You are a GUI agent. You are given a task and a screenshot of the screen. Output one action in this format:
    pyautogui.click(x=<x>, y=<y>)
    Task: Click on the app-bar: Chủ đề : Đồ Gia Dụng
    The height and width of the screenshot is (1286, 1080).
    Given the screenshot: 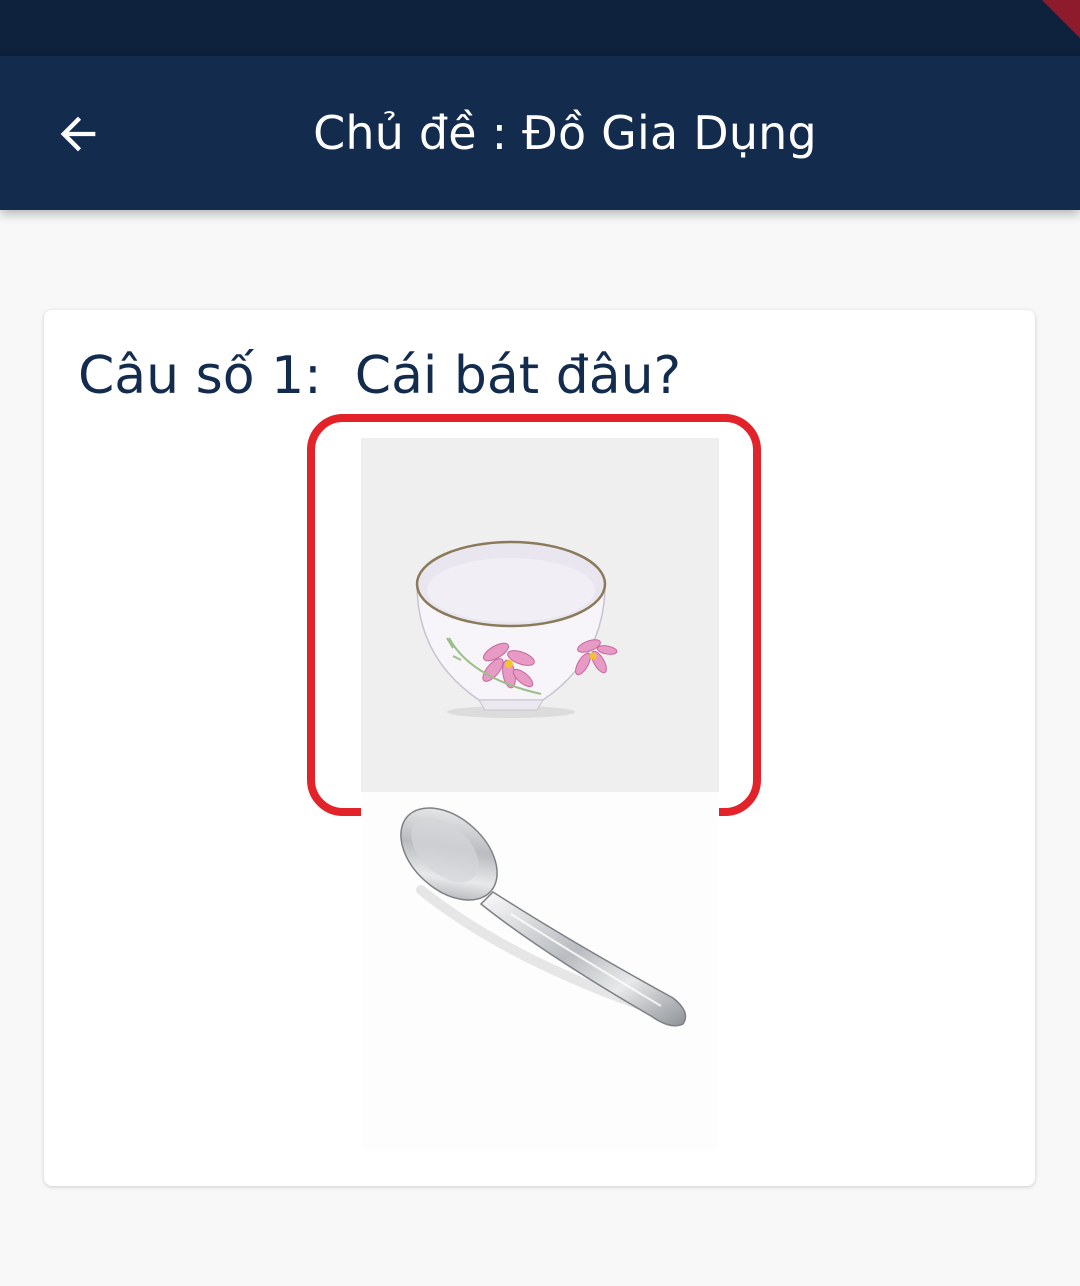 What is the action you would take?
    pyautogui.click(x=540, y=133)
    